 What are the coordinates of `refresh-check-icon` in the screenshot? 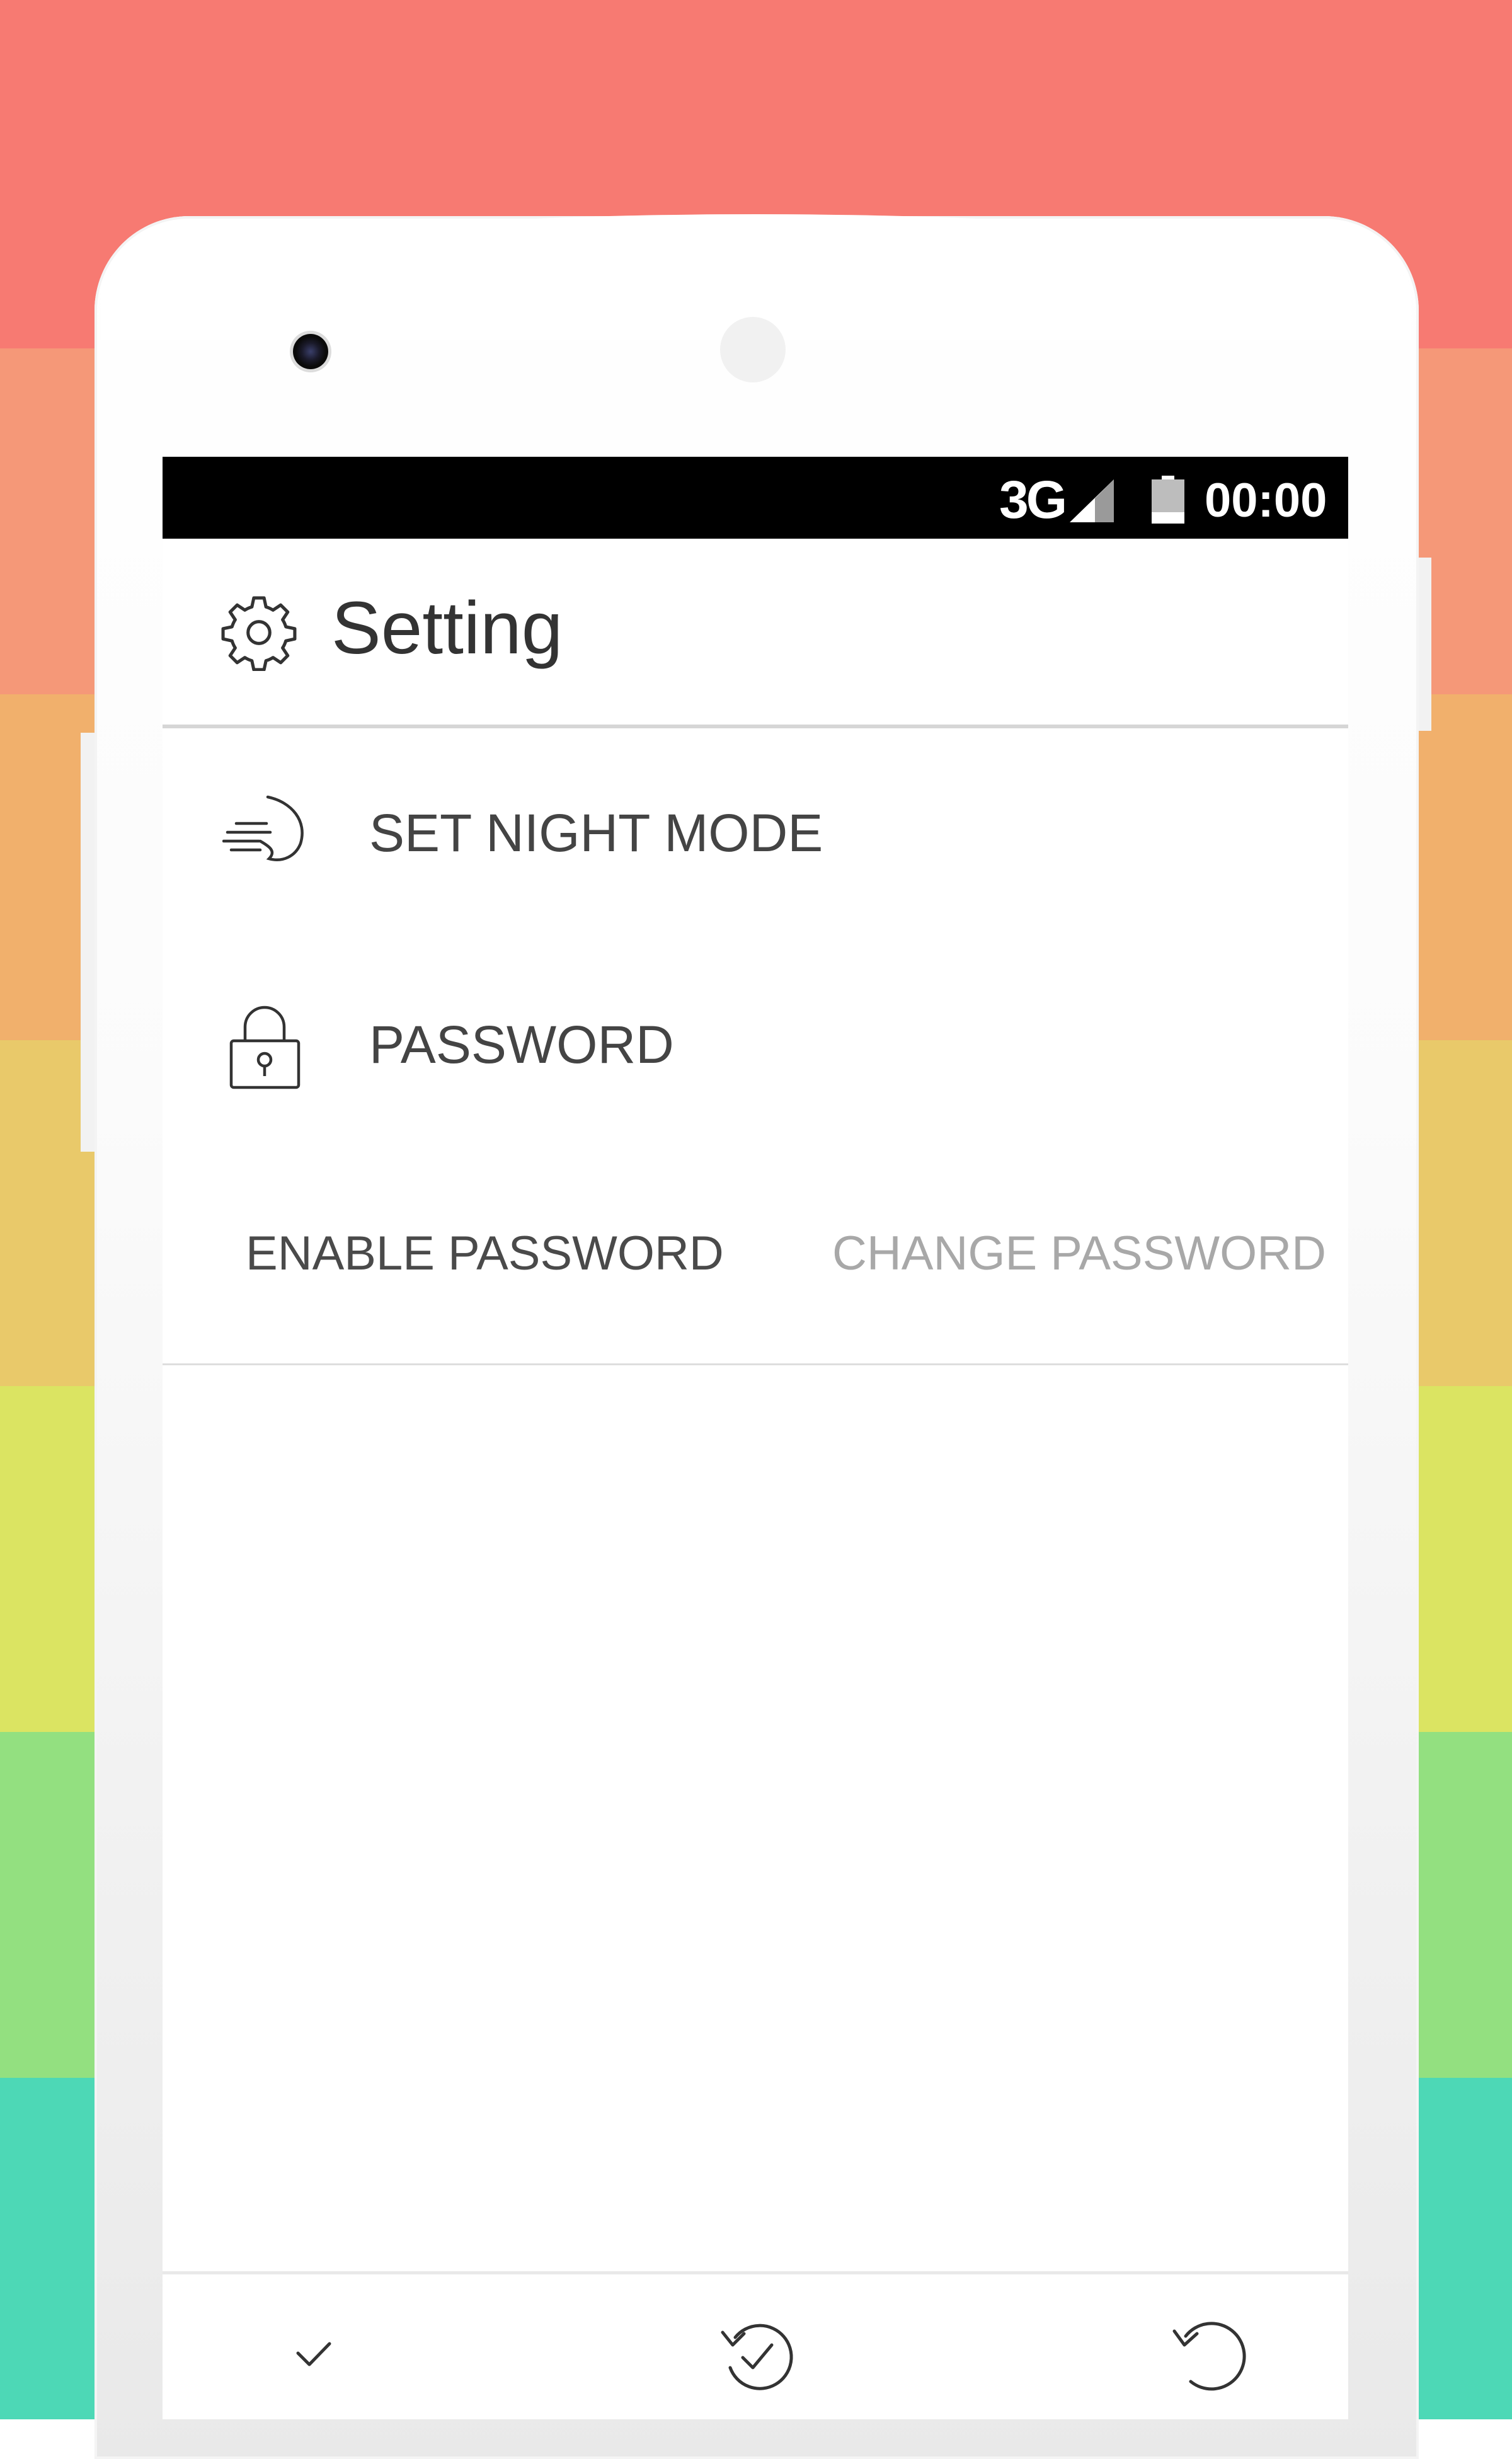 It's located at (756, 2353).